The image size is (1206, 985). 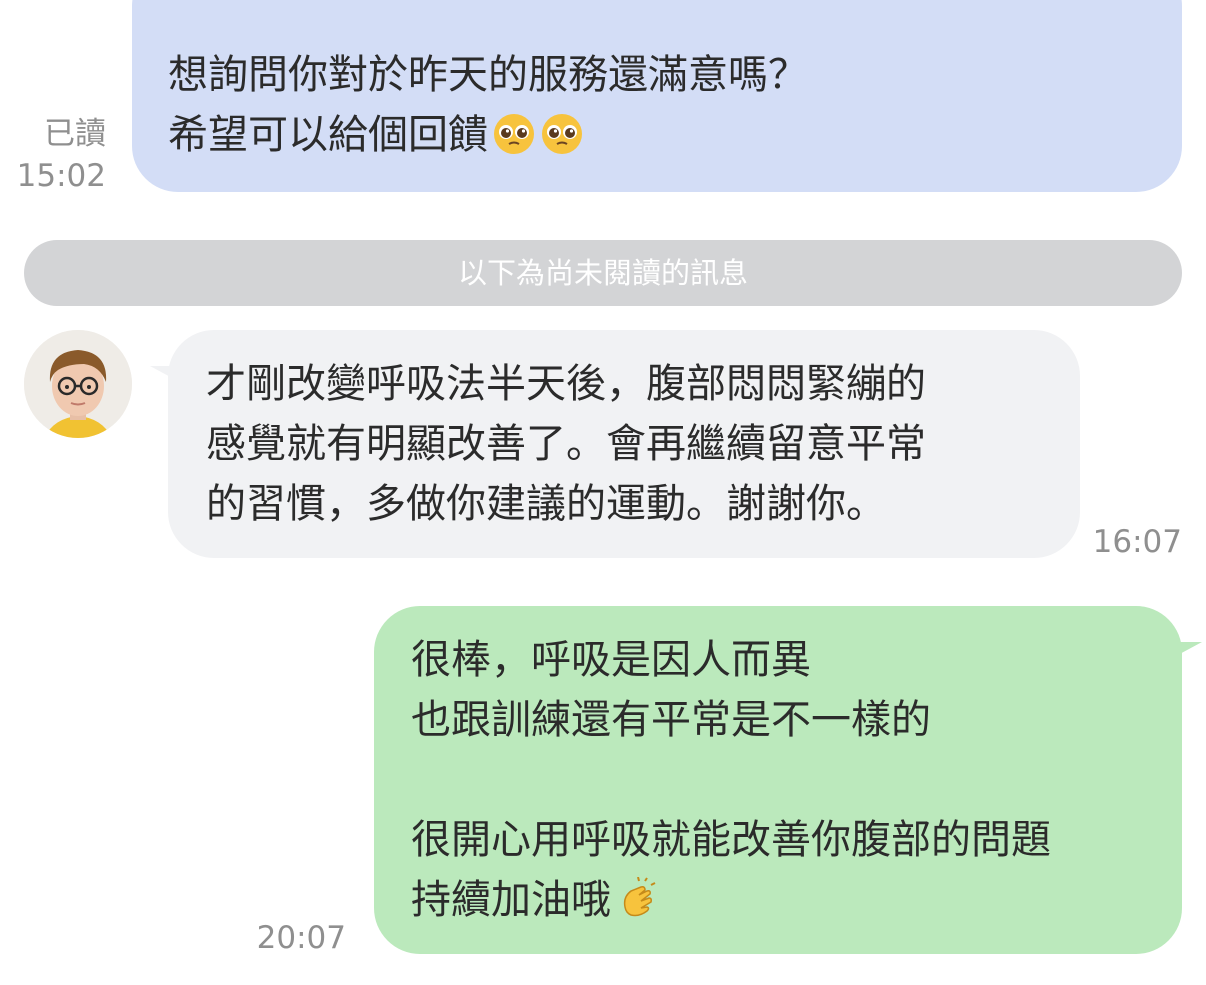 What do you see at coordinates (488, 75) in the screenshot?
I see `message-text-line-1: 想詢問你對於昨天的服務還滿意嗎？` at bounding box center [488, 75].